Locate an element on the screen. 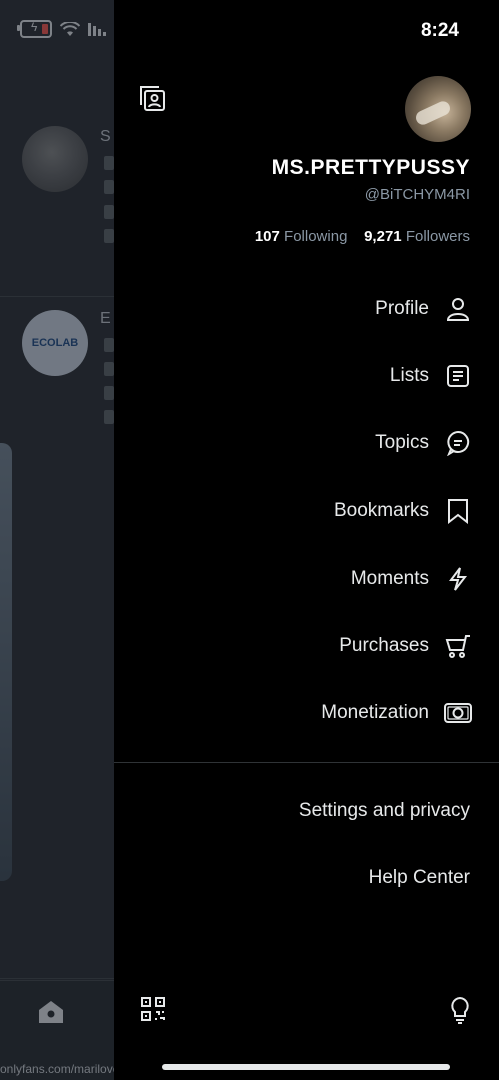 The height and width of the screenshot is (1080, 499). menu-item-label: Topics is located at coordinates (402, 442).